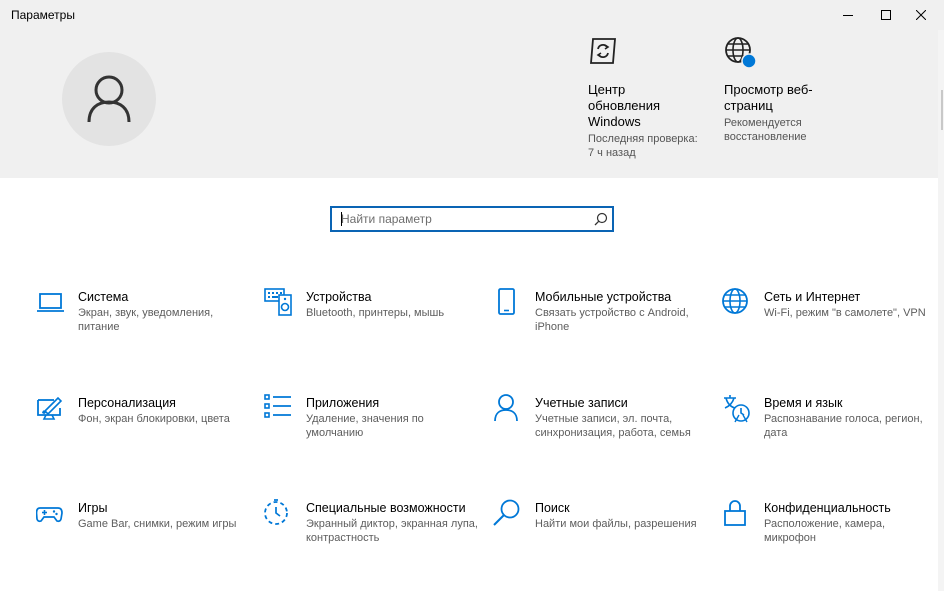  What do you see at coordinates (843, 426) in the screenshot?
I see `category-description: Распознавание голоса, регион, дата` at bounding box center [843, 426].